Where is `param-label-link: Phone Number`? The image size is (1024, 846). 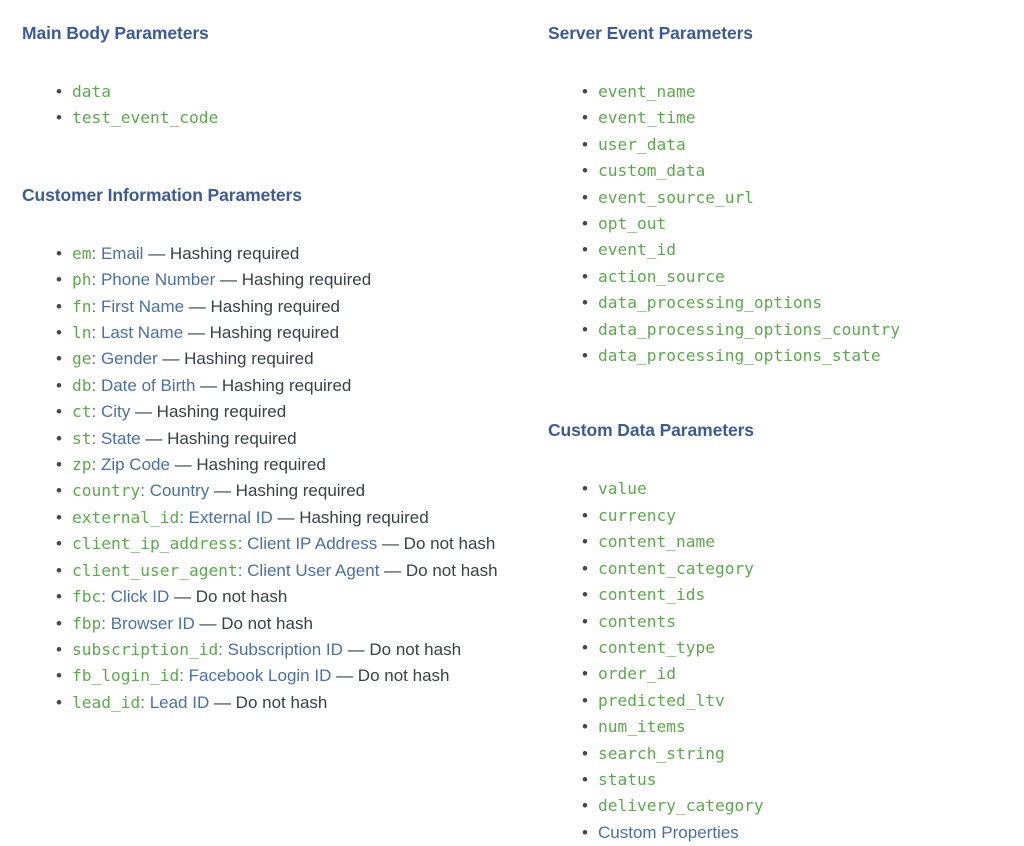 param-label-link: Phone Number is located at coordinates (158, 279).